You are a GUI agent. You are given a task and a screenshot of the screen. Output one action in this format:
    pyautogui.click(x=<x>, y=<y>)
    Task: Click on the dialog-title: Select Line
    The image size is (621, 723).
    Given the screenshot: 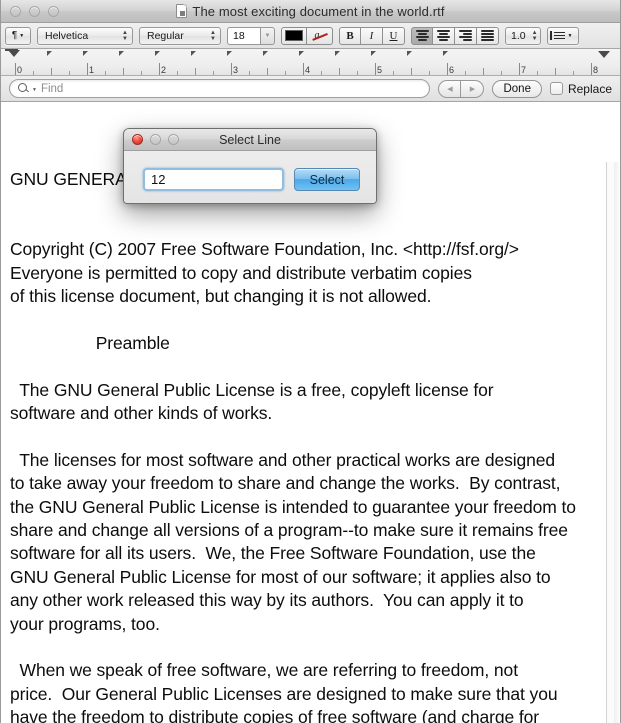 What is the action you would take?
    pyautogui.click(x=250, y=139)
    